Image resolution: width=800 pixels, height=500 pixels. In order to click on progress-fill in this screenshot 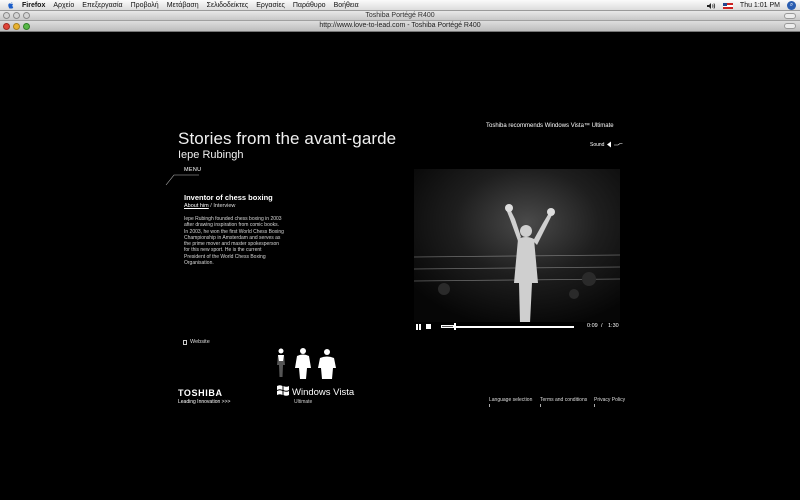, I will do `click(447, 326)`.